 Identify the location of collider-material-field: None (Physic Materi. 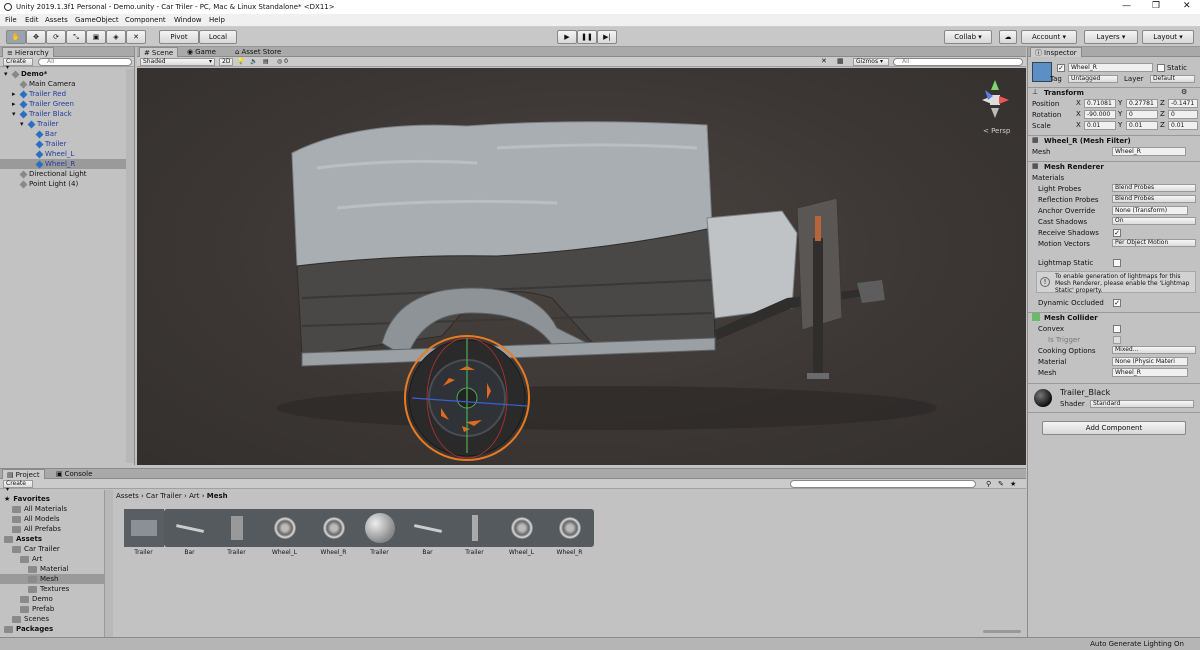
(1150, 361).